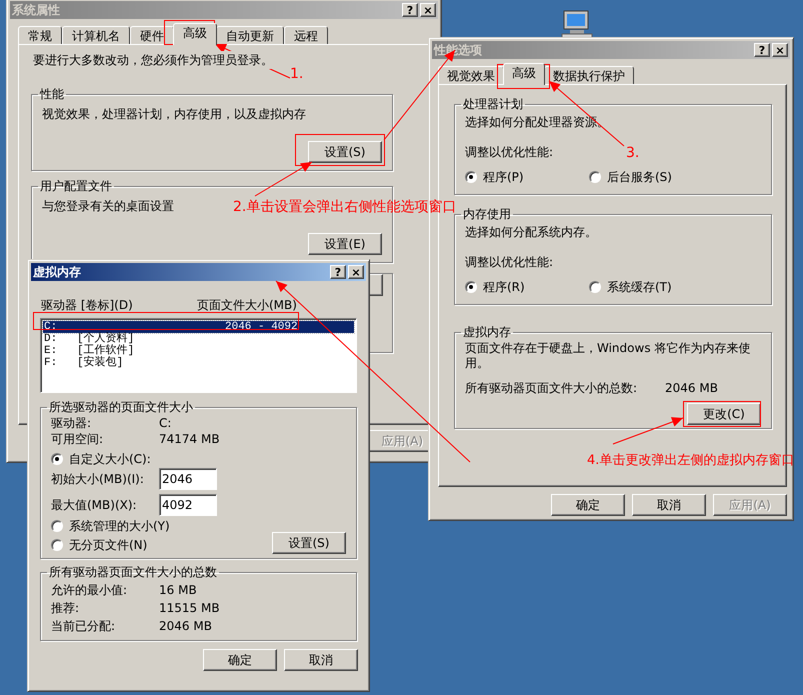 This screenshot has width=803, height=695. Describe the element at coordinates (189, 608) in the screenshot. I see `total-value: 11515 MB` at that location.